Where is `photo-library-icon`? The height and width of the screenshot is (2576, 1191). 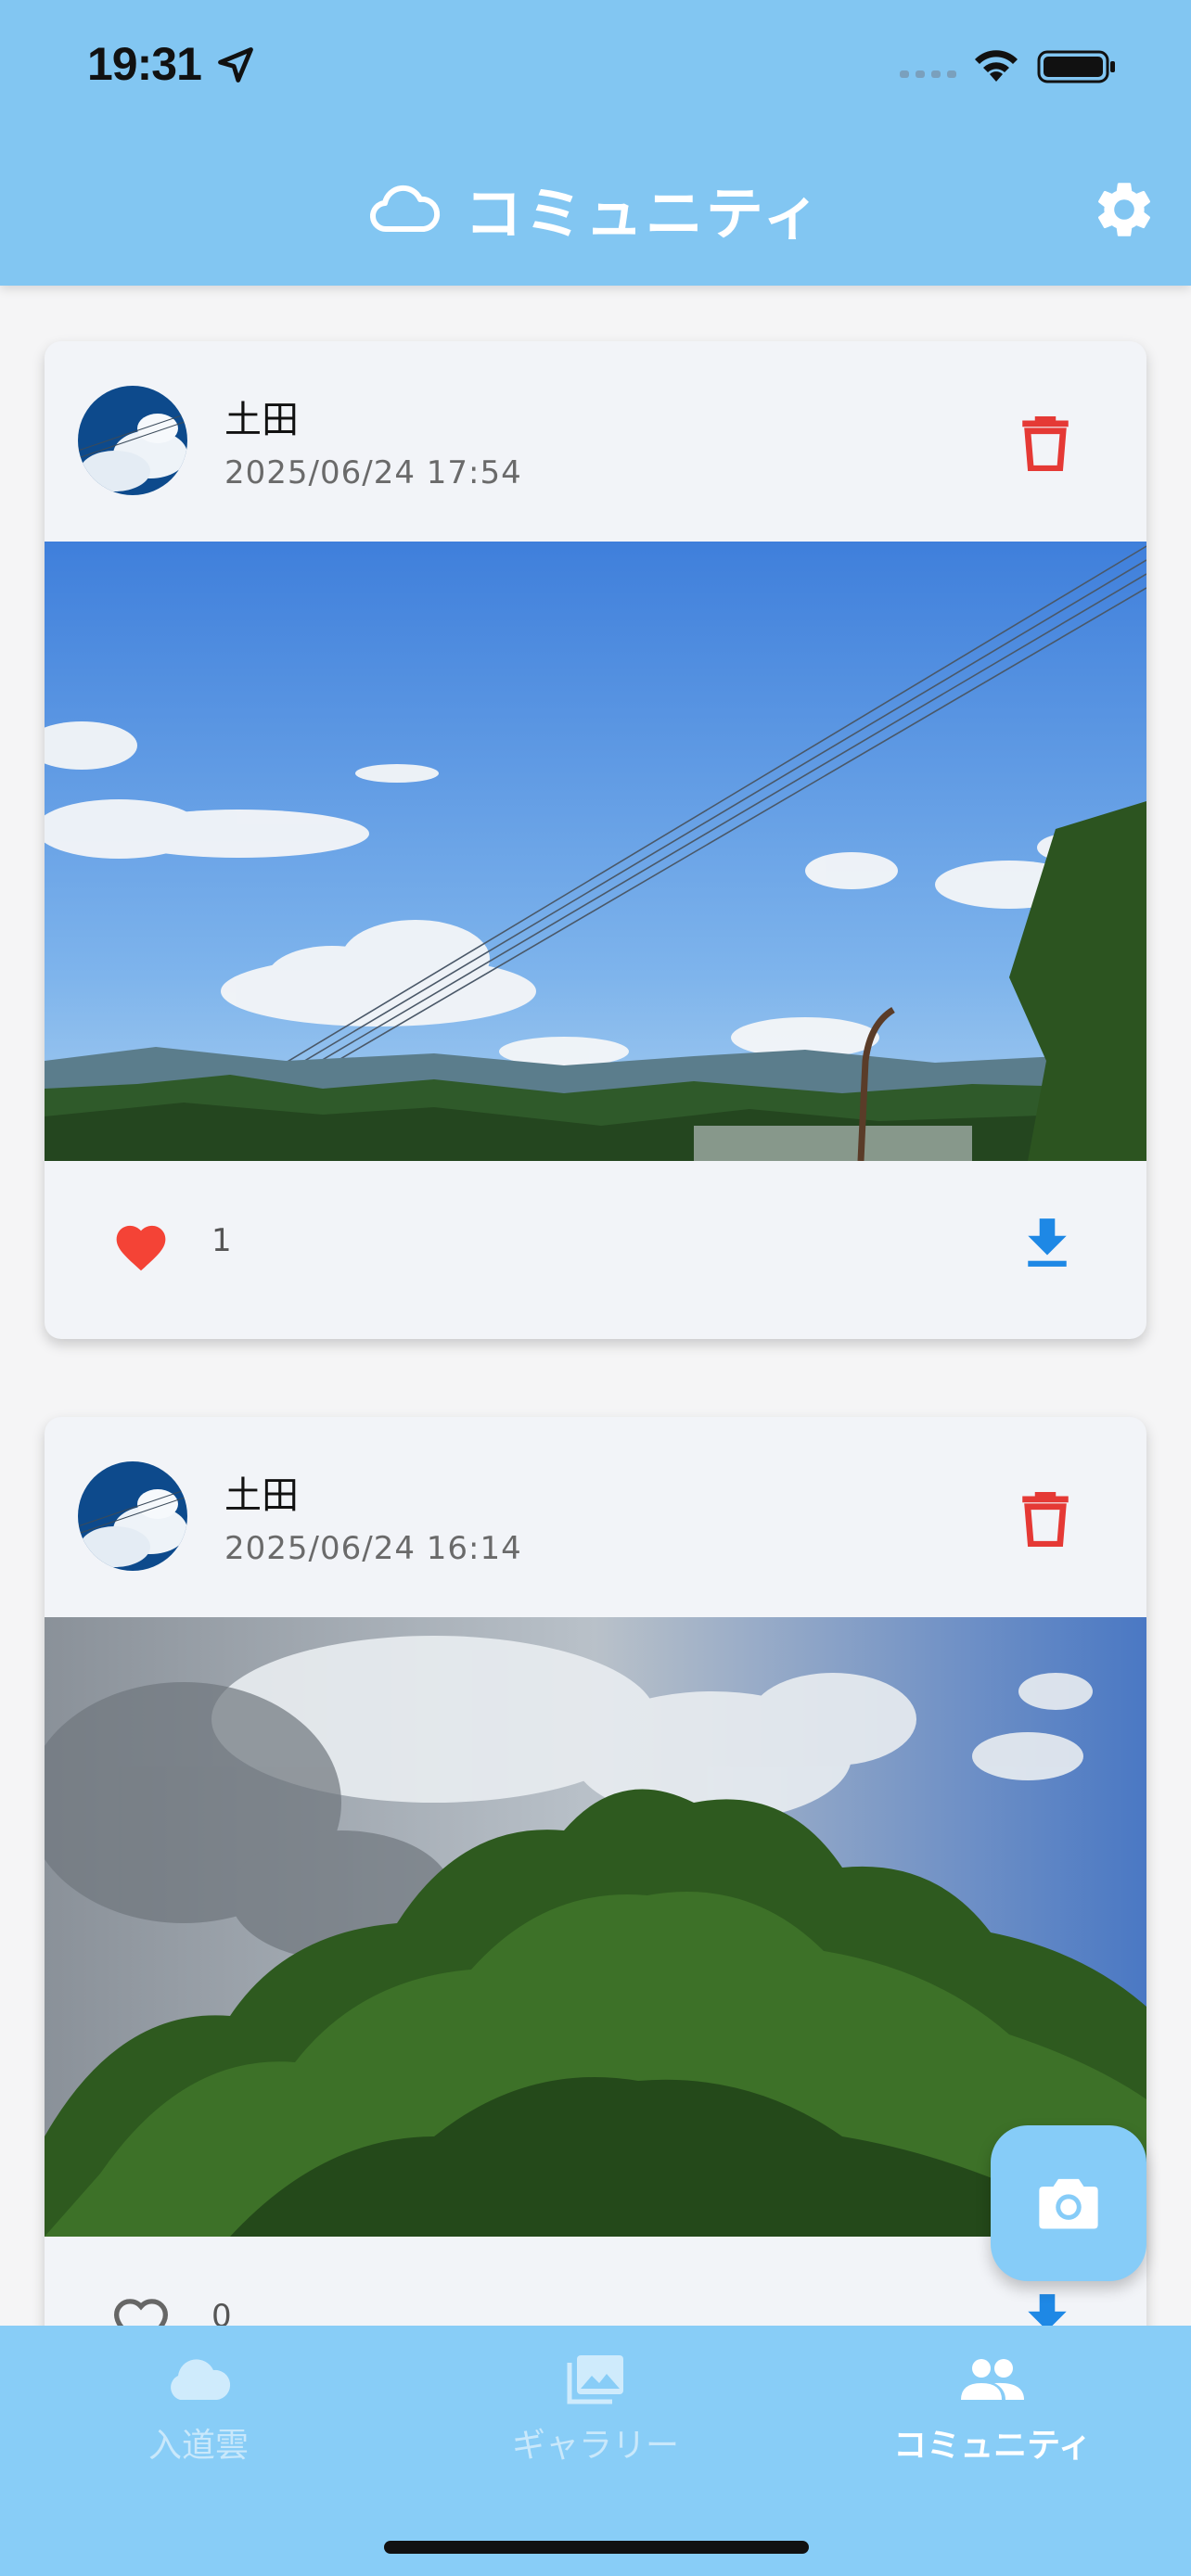 photo-library-icon is located at coordinates (595, 2379).